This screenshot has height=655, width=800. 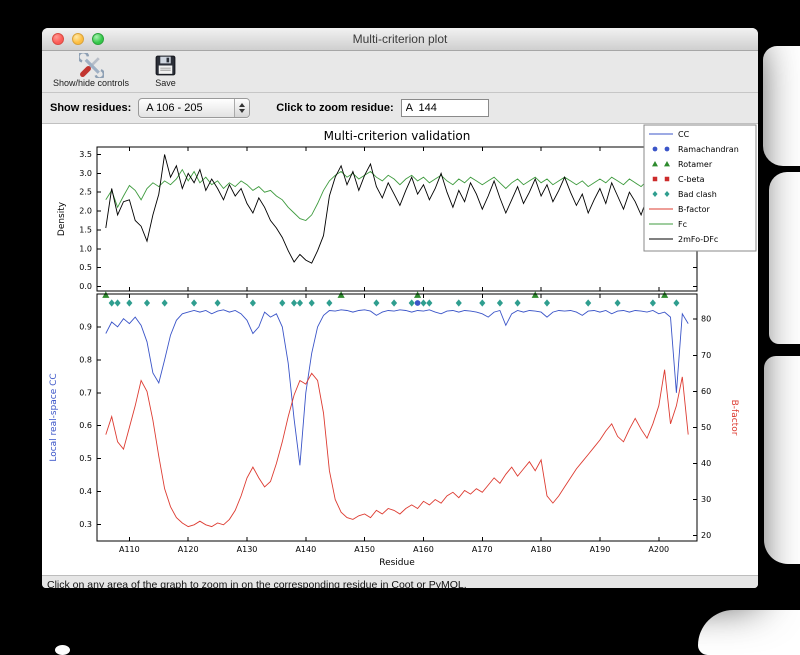 What do you see at coordinates (98, 39) in the screenshot?
I see `zoom-button` at bounding box center [98, 39].